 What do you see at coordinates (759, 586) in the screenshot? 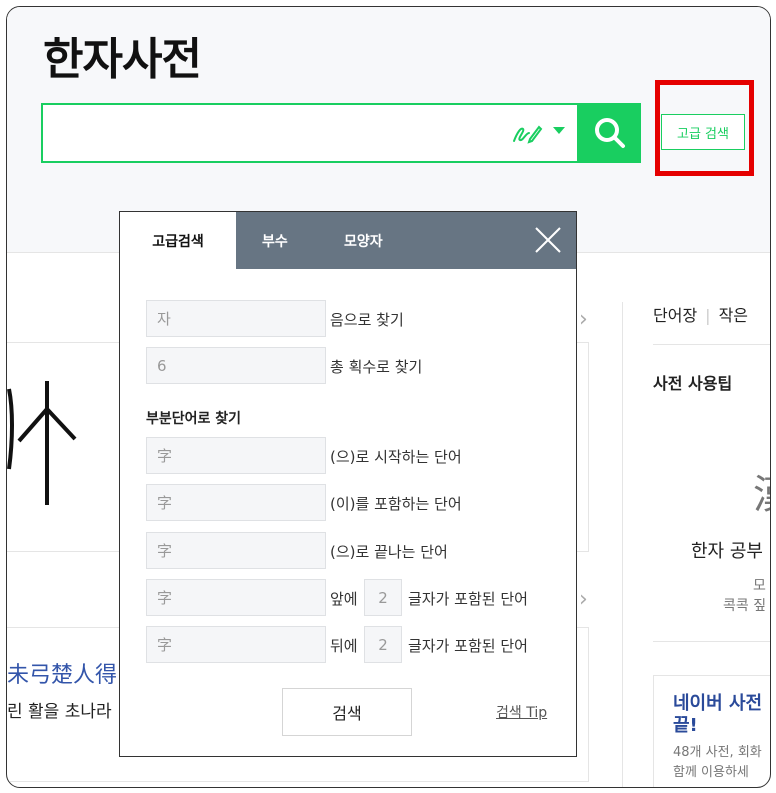
I see `tips-sub: 모` at bounding box center [759, 586].